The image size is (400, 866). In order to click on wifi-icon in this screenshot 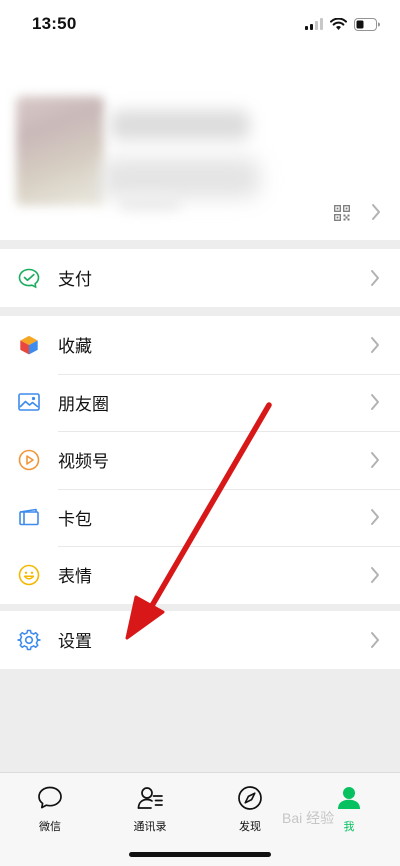, I will do `click(338, 24)`.